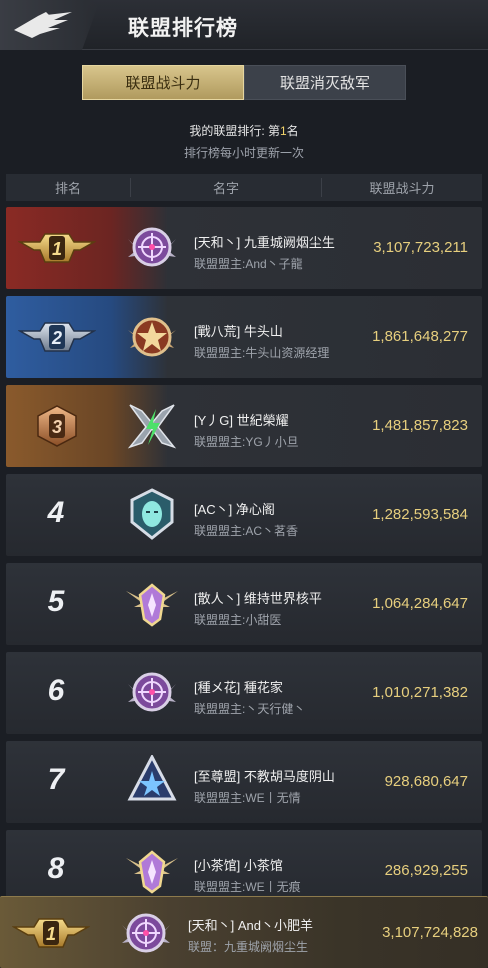 The image size is (488, 968). I want to click on eagle-back-icon, so click(43, 25).